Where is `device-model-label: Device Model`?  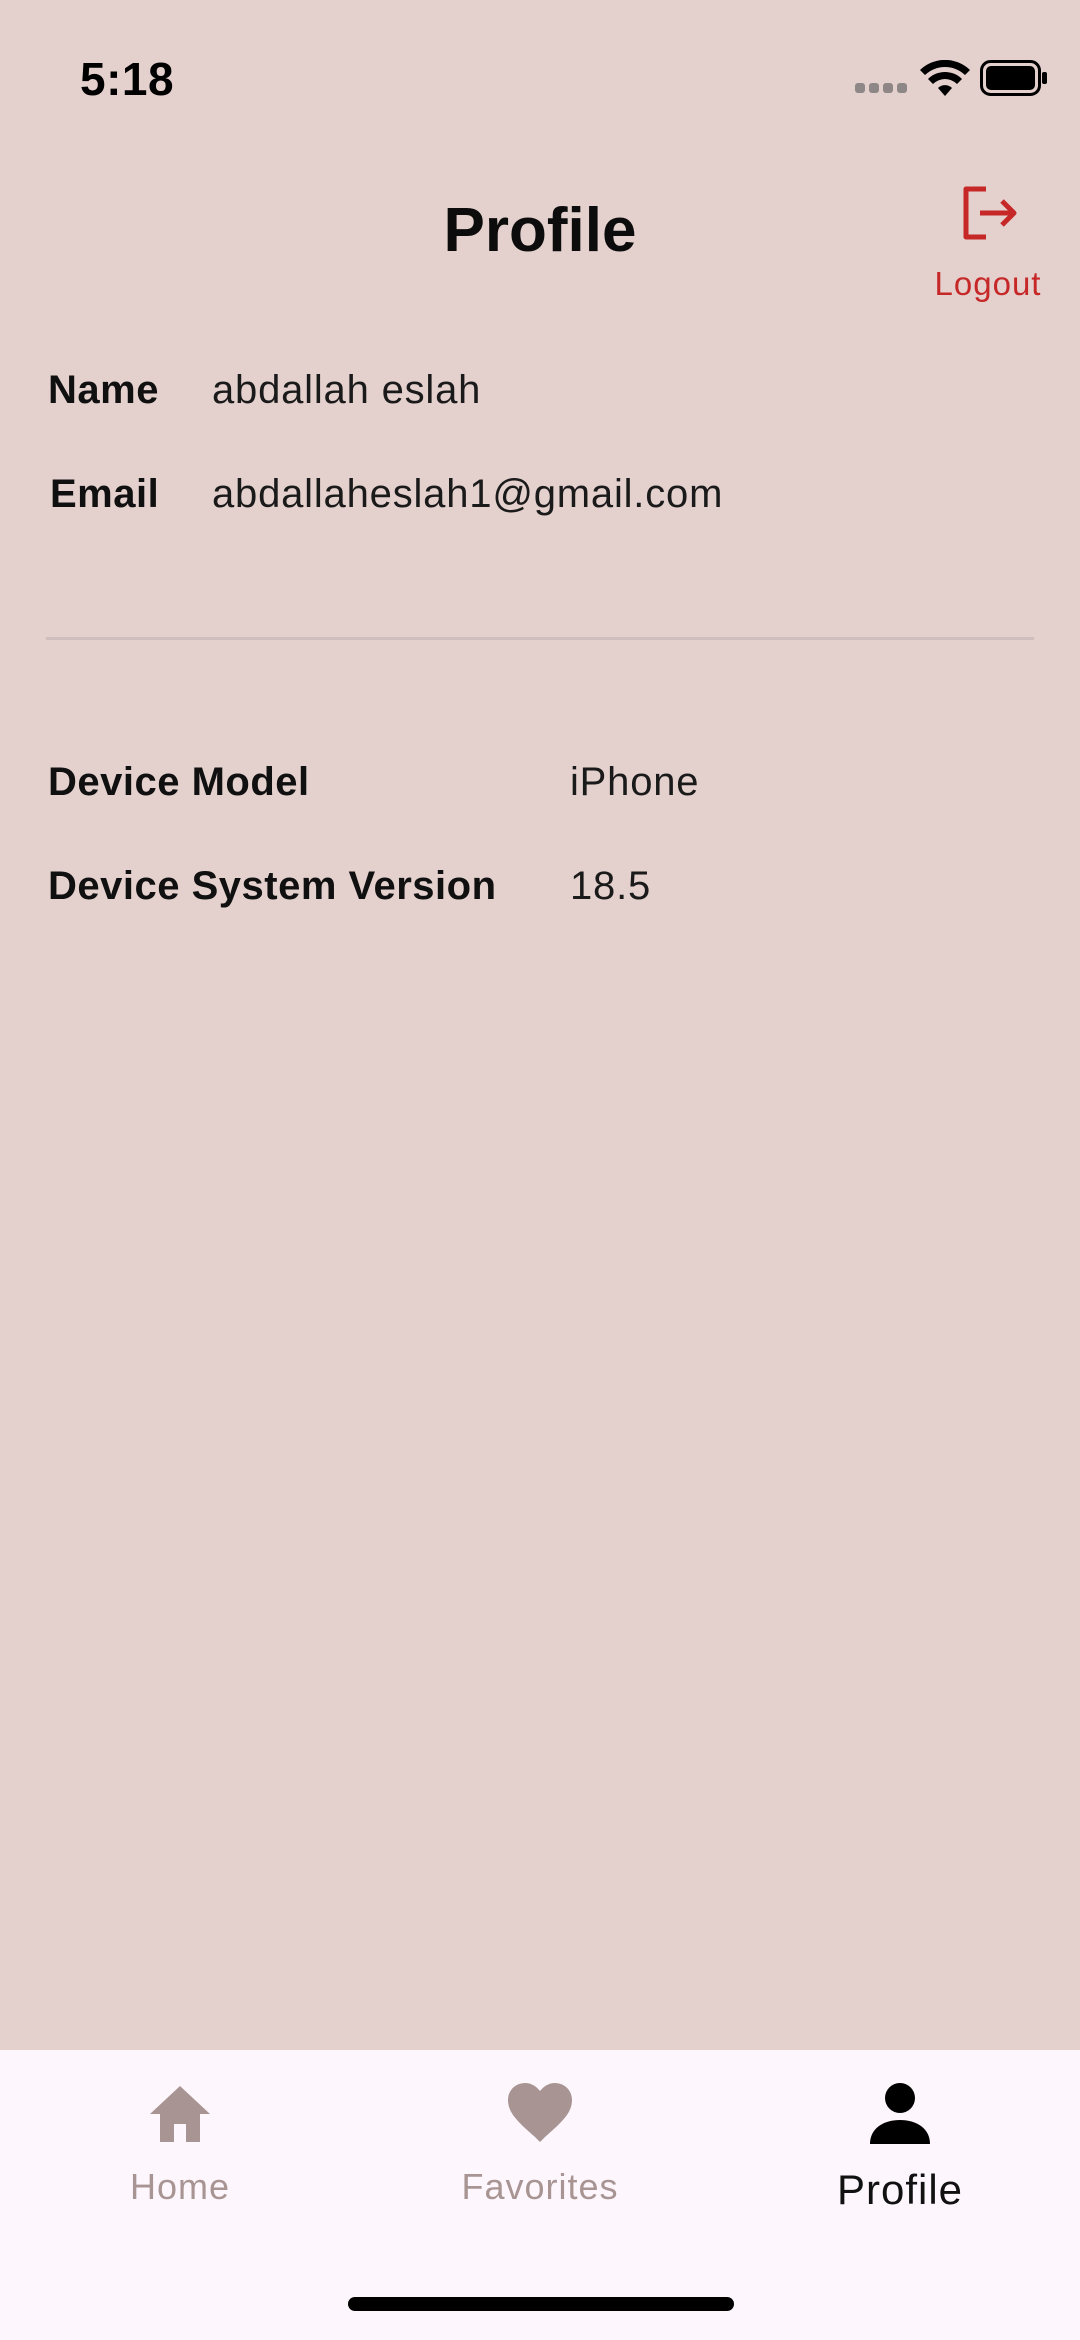 device-model-label: Device Model is located at coordinates (179, 782).